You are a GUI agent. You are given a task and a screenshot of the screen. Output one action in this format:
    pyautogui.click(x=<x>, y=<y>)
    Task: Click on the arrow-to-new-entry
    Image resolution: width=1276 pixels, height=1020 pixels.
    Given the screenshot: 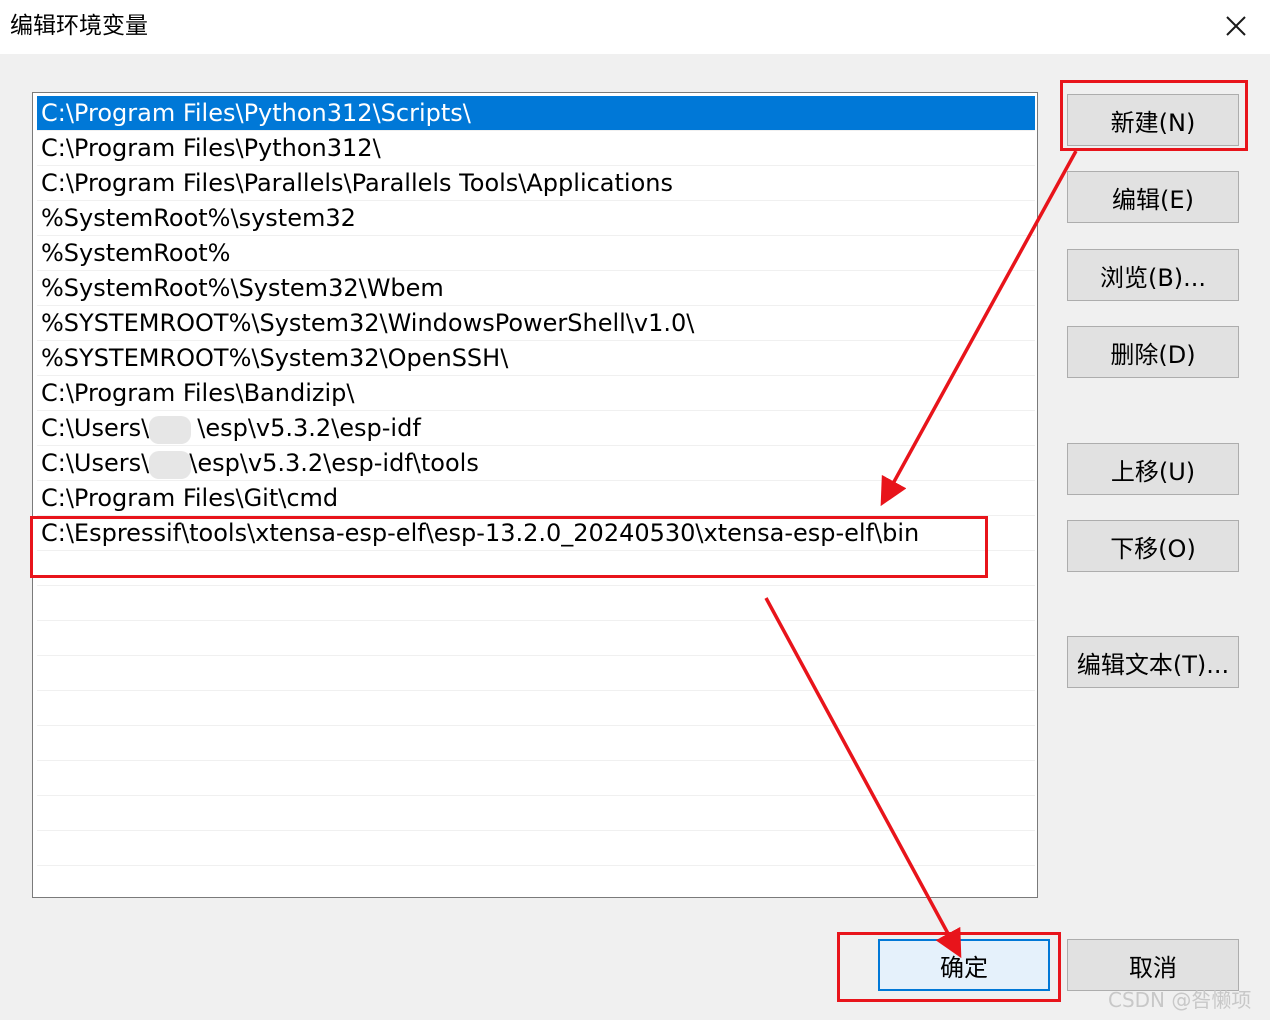 What is the action you would take?
    pyautogui.click(x=979, y=328)
    